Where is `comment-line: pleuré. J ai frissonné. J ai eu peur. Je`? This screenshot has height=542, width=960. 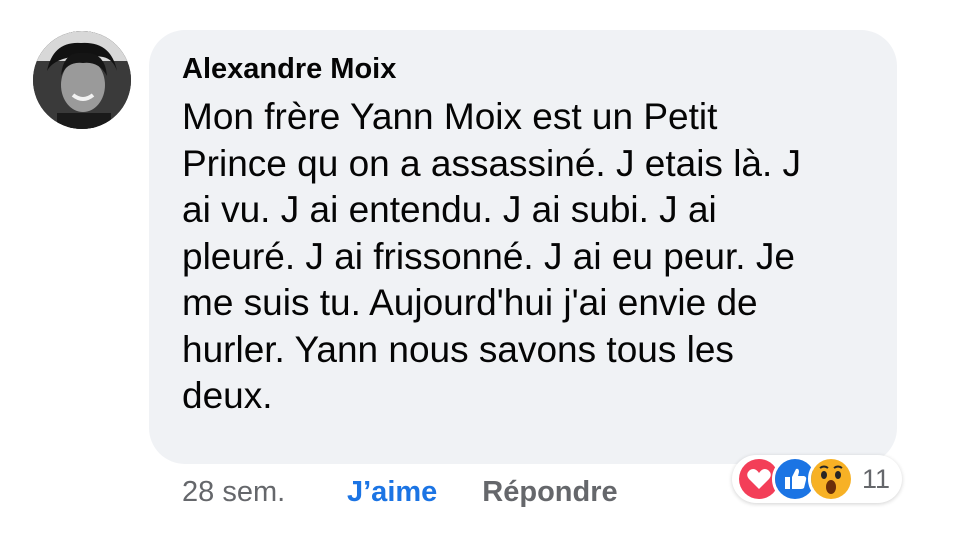
comment-line: pleuré. J ai frissonné. J ai eu peur. Je is located at coordinates (488, 256).